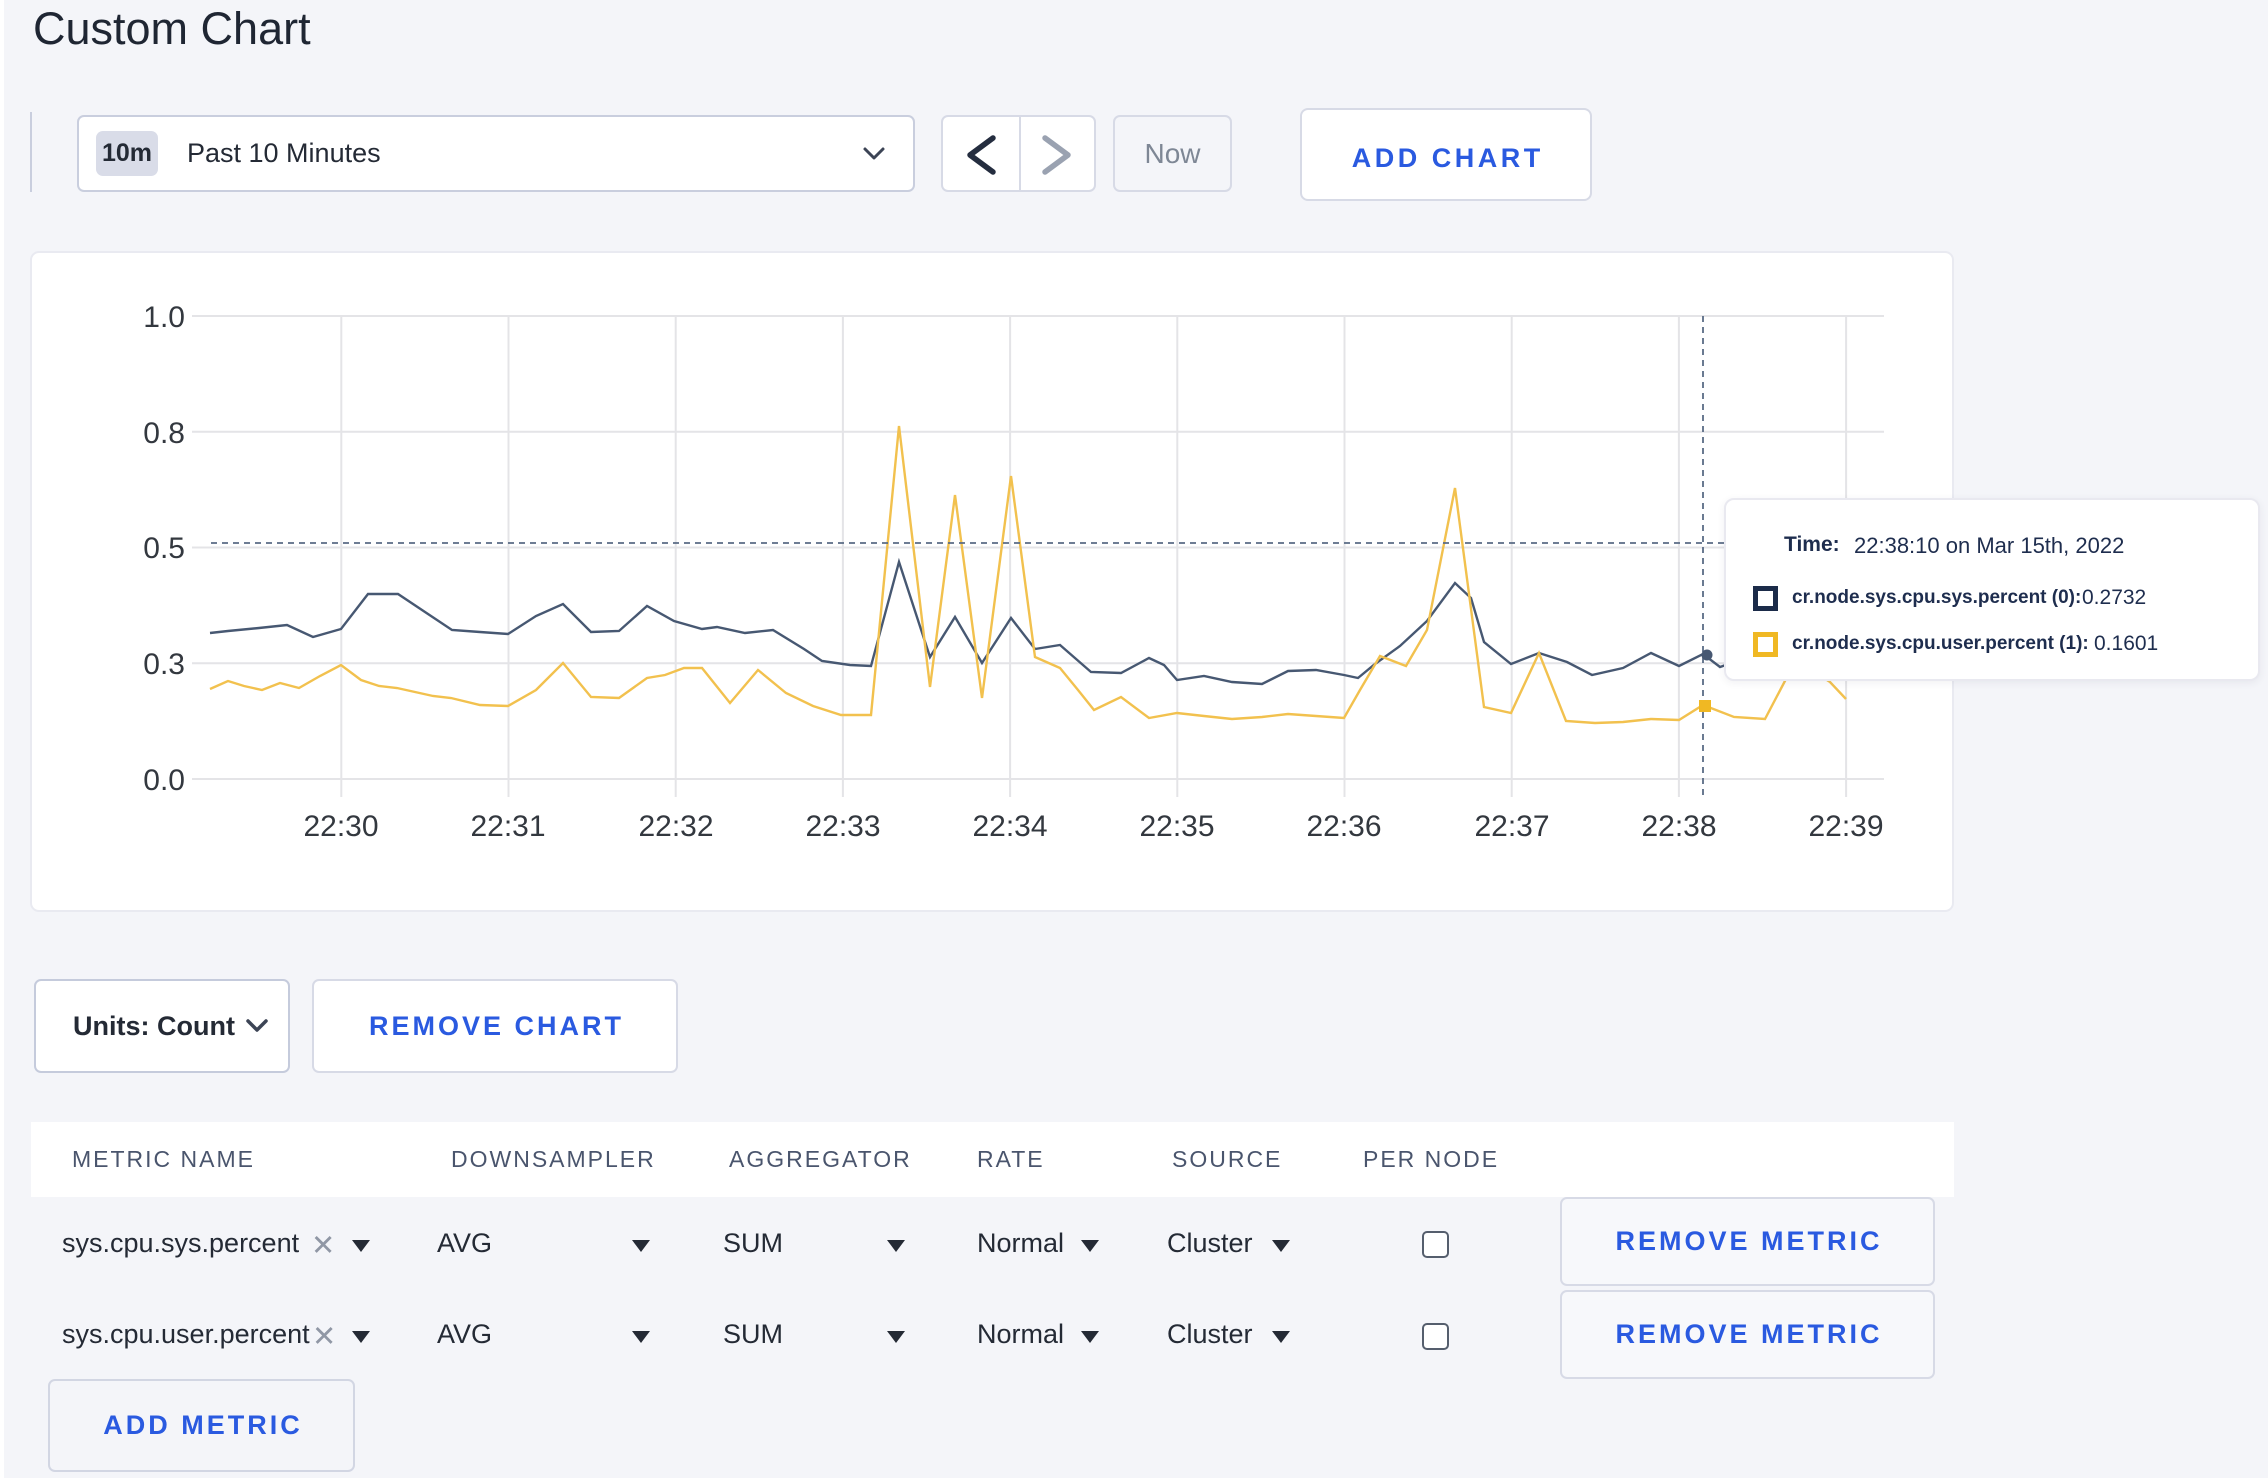 The image size is (2268, 1478). I want to click on svg-text: 1.0, so click(164, 317).